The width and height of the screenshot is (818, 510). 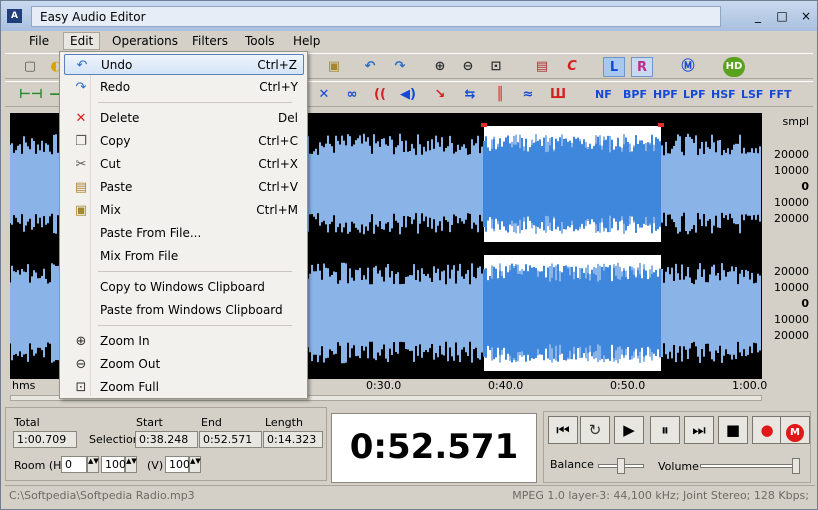 What do you see at coordinates (628, 385) in the screenshot?
I see `time-tick-label: 0:50.0` at bounding box center [628, 385].